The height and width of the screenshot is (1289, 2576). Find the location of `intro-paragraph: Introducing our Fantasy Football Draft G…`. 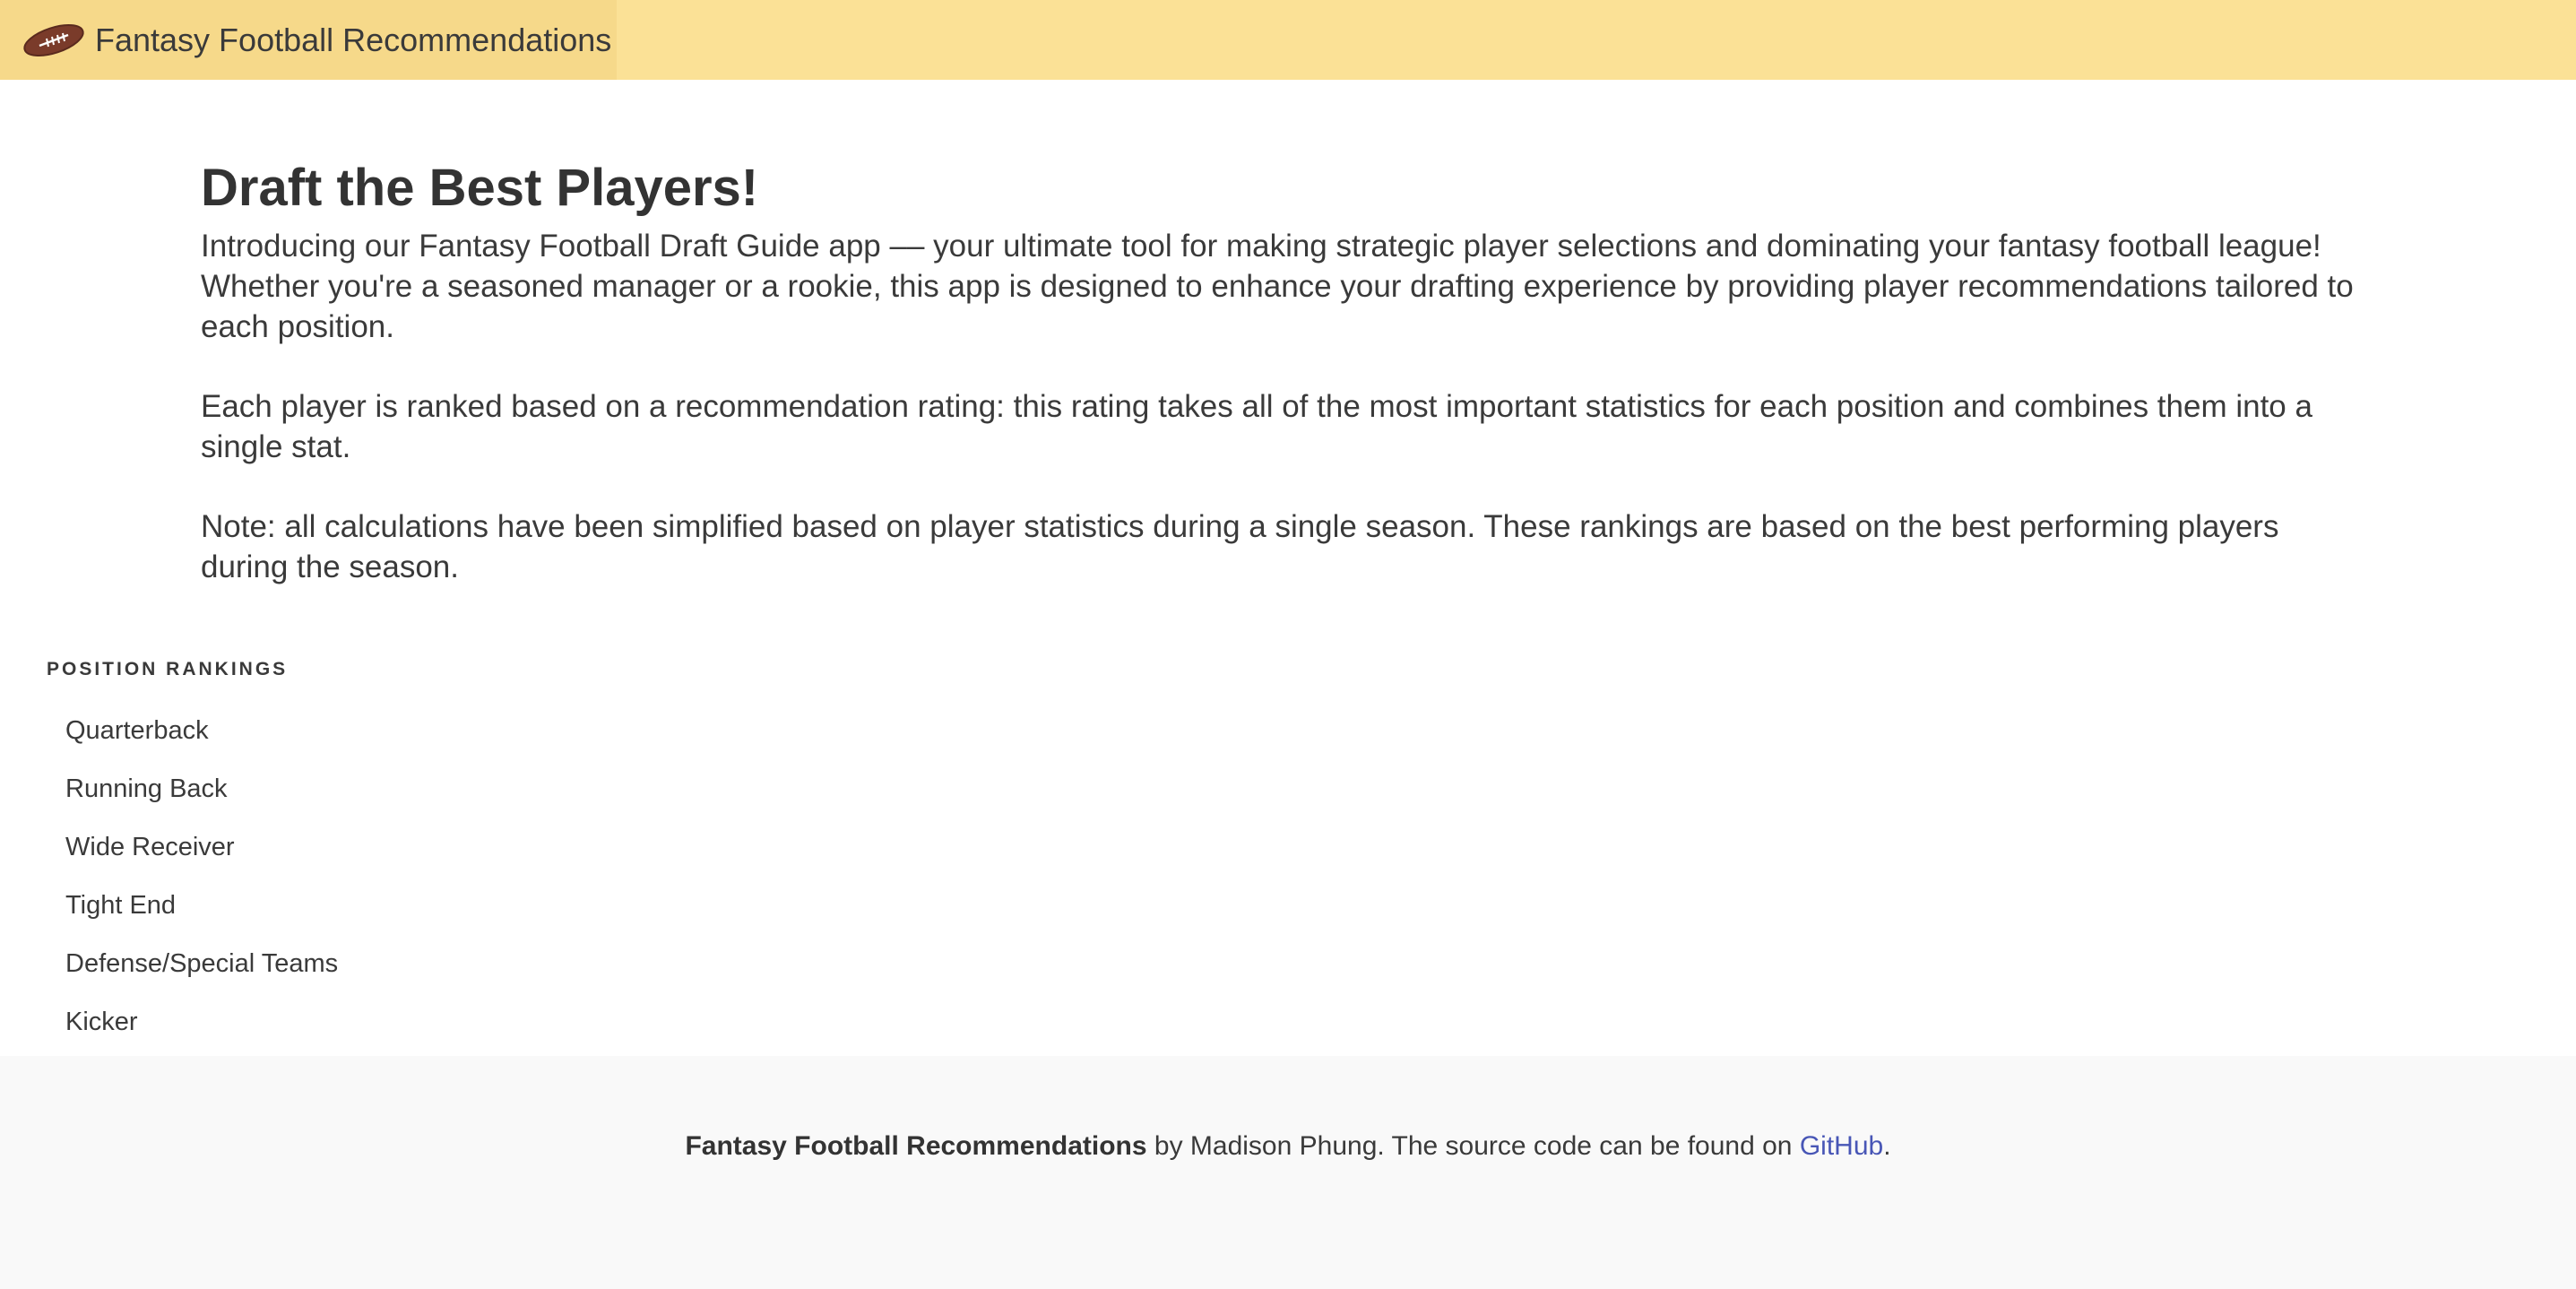

intro-paragraph: Introducing our Fantasy Football Draft G… is located at coordinates (1277, 286).